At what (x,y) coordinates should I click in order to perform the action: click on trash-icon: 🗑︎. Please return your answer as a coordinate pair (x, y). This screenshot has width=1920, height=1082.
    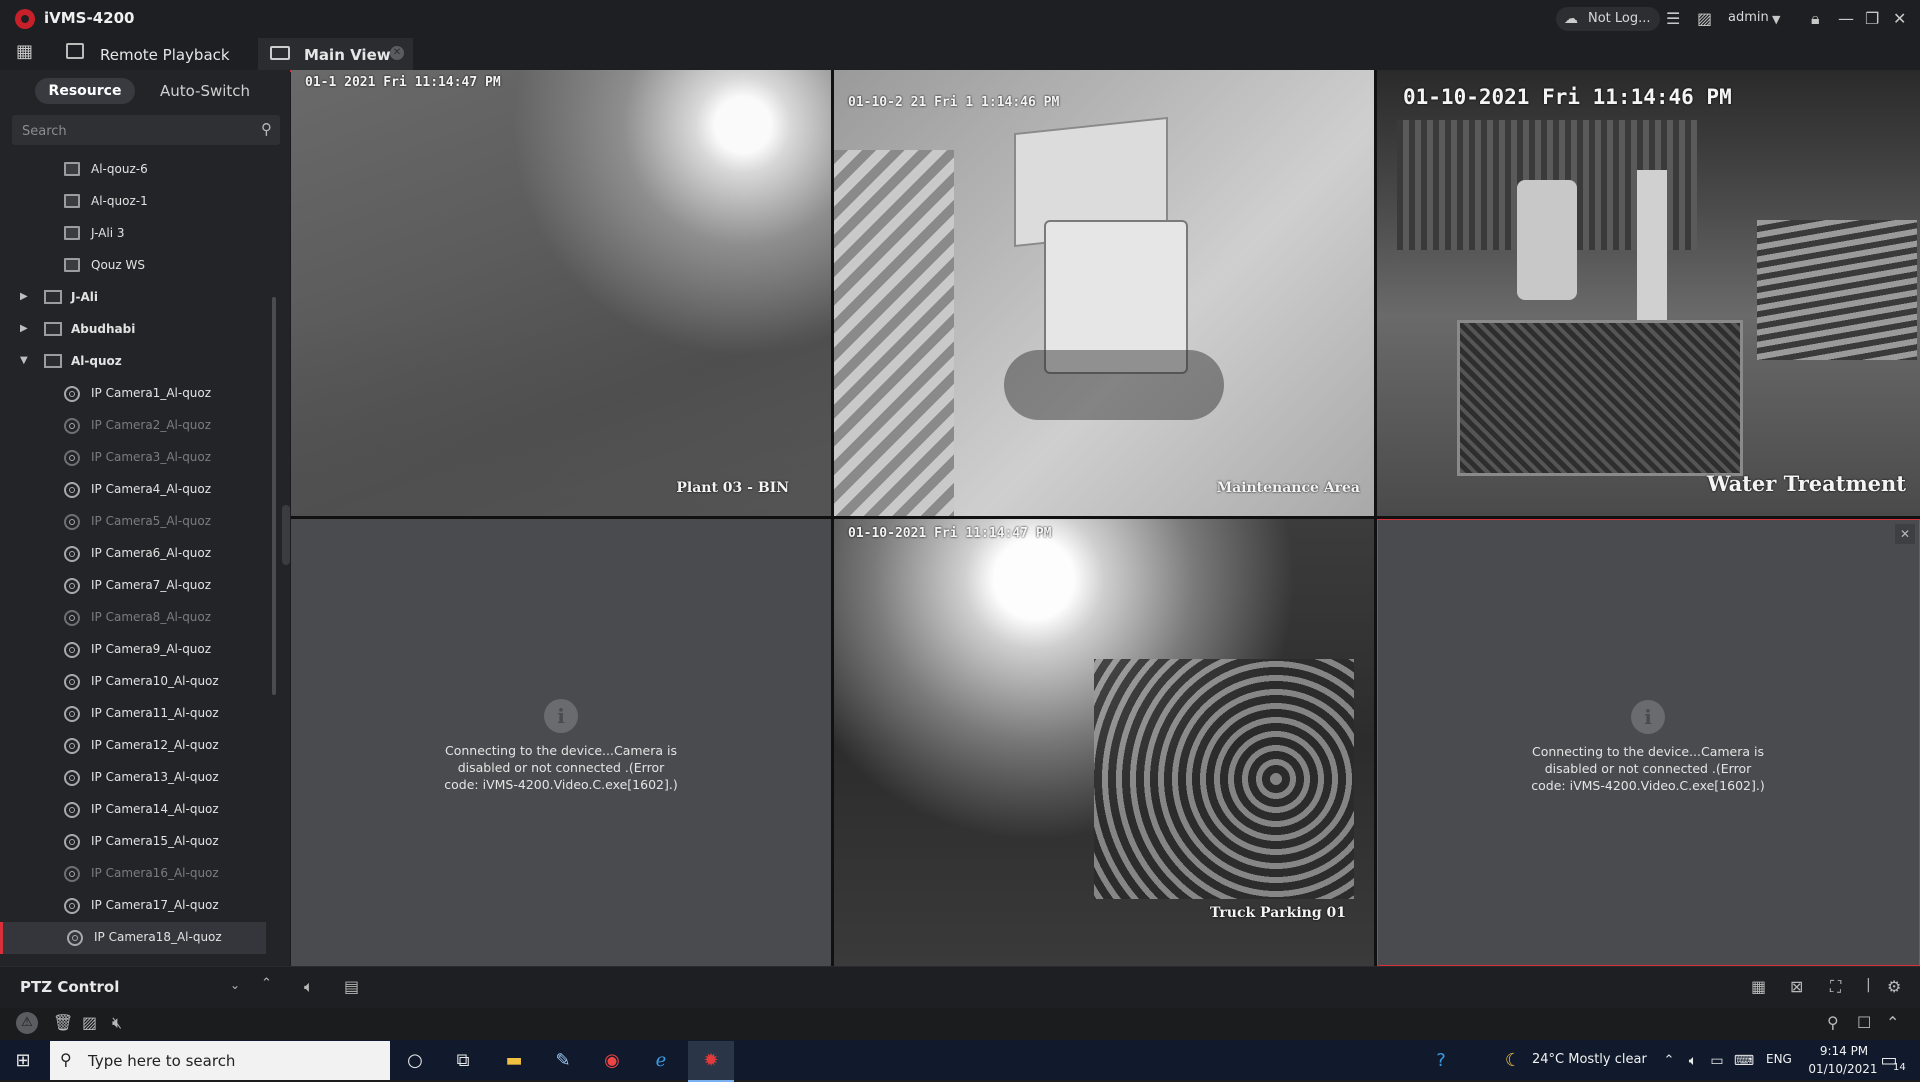
    Looking at the image, I should click on (63, 1022).